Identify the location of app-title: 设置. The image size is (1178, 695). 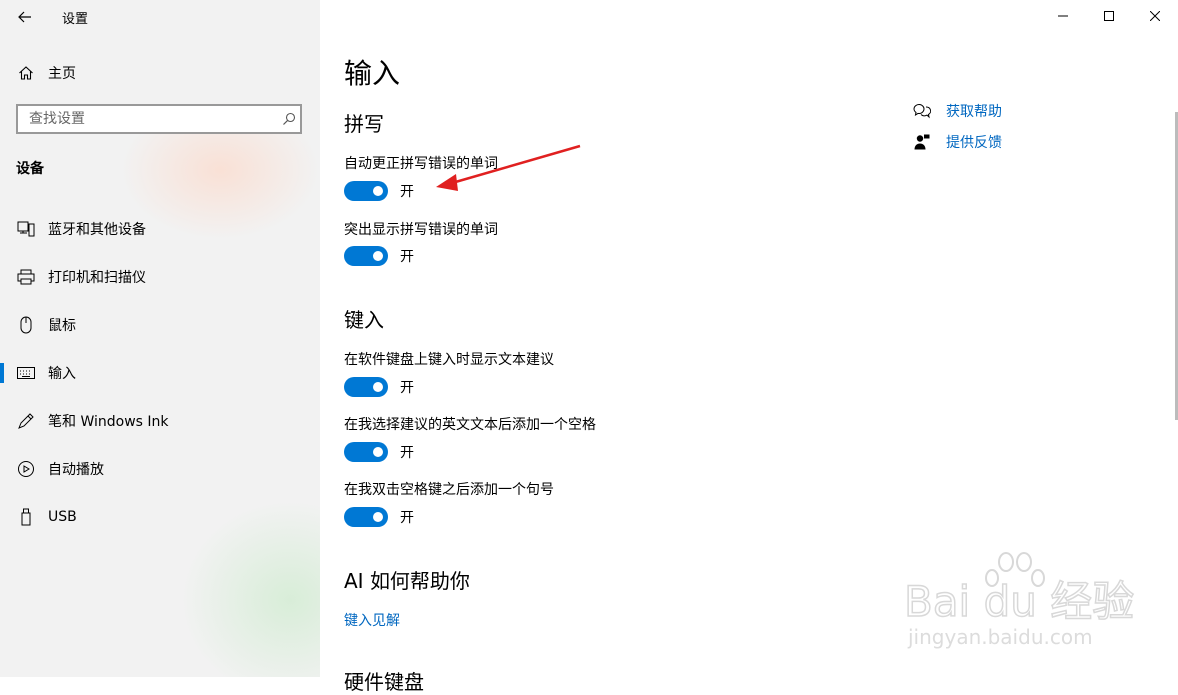
(75, 19).